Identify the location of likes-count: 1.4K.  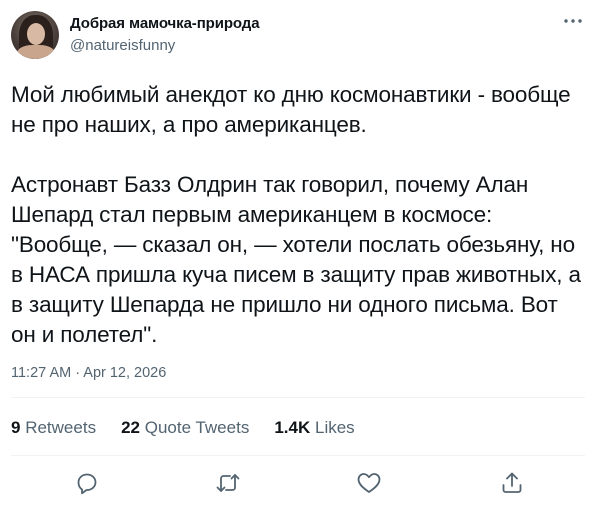
(292, 427).